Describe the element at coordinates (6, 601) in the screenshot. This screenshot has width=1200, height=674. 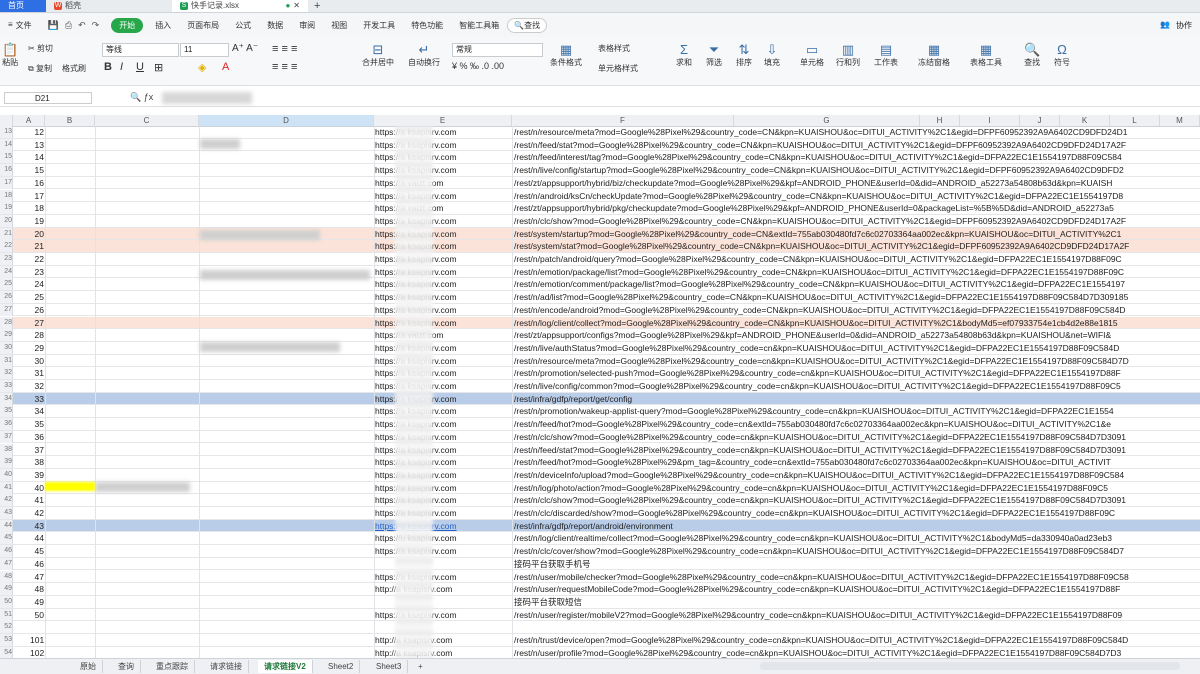
I see `row-number: 50` at that location.